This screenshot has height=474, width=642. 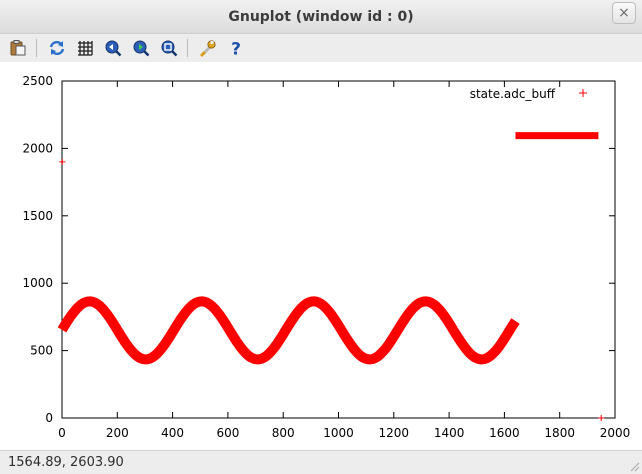 I want to click on x-tick-label: 600, so click(x=227, y=433).